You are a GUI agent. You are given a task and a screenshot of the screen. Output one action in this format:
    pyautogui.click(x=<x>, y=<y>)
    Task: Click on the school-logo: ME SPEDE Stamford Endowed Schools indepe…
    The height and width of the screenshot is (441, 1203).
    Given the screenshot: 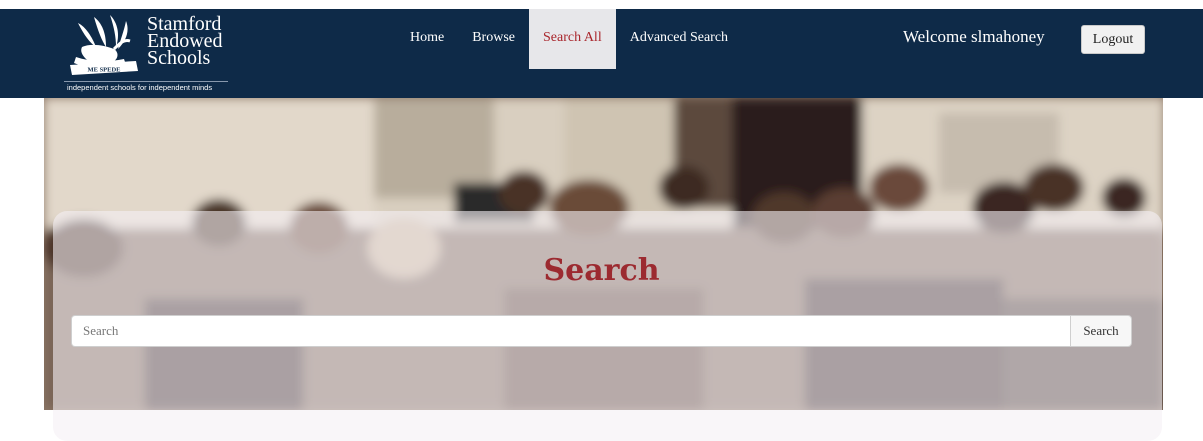 What is the action you would take?
    pyautogui.click(x=149, y=53)
    